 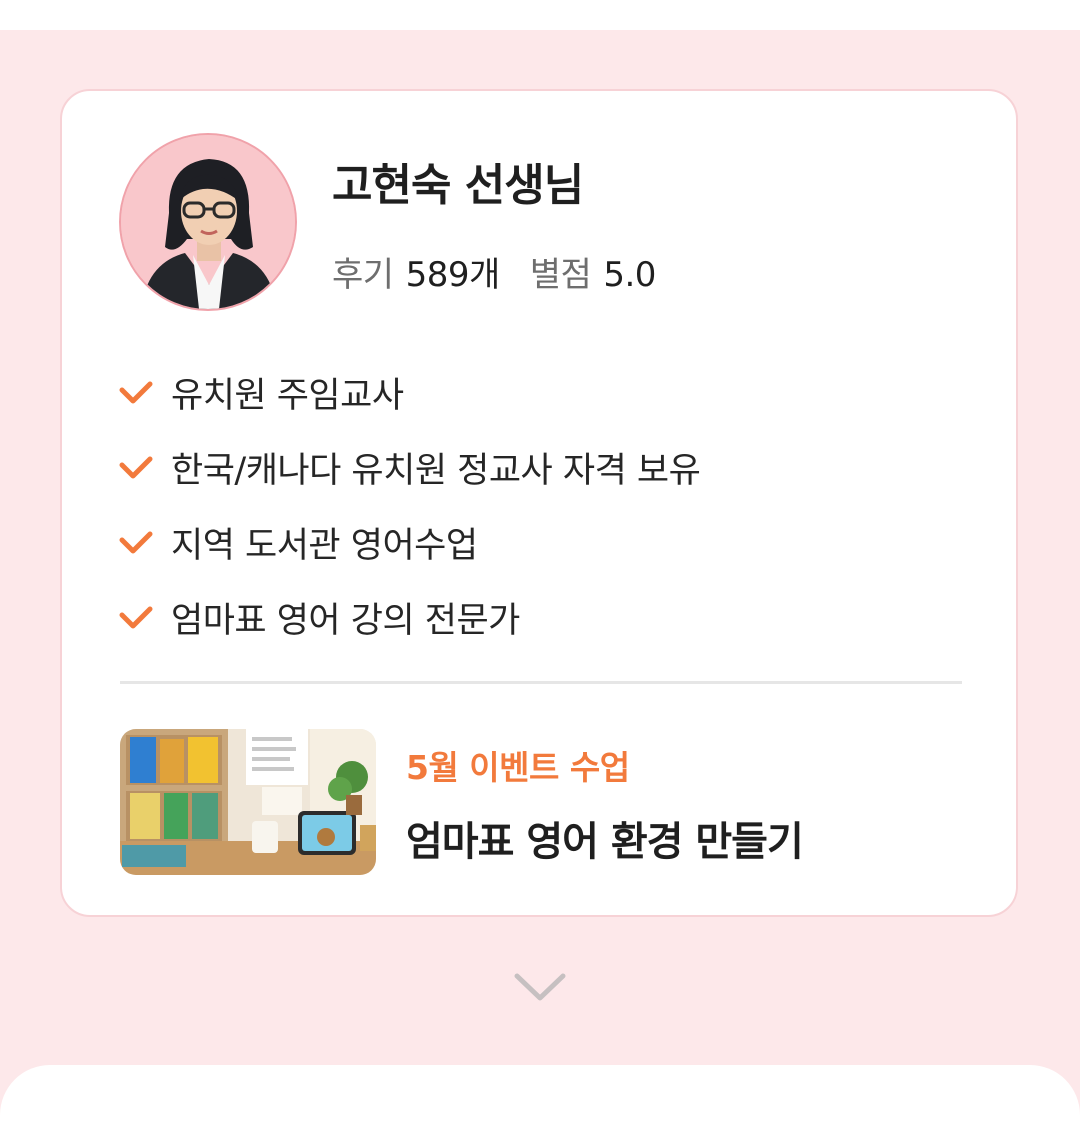 What do you see at coordinates (605, 842) in the screenshot?
I see `event-title: 엄마표 영어 환경 만들기` at bounding box center [605, 842].